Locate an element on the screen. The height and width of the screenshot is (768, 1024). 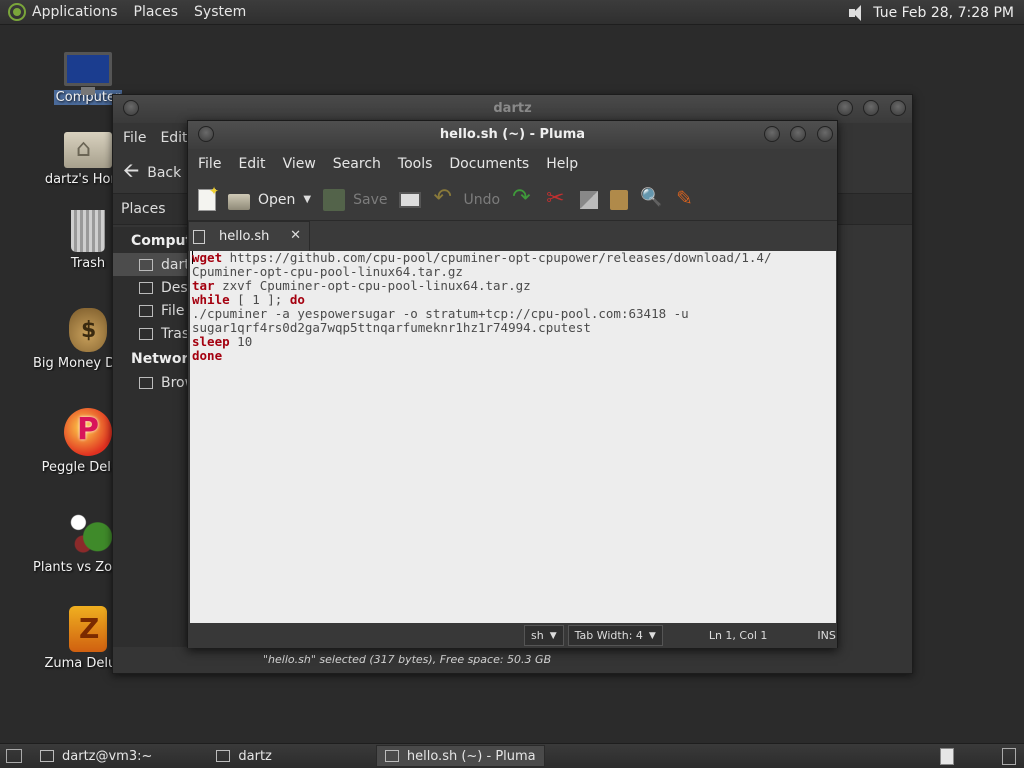
text-editor-icon is located at coordinates (391, 756).